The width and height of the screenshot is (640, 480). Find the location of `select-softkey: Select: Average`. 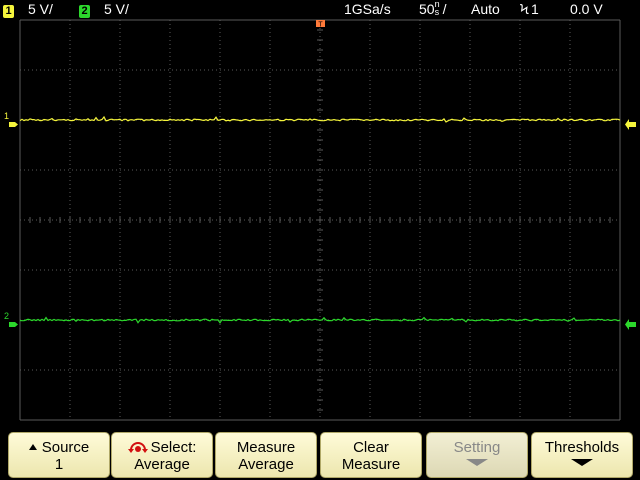

select-softkey: Select: Average is located at coordinates (162, 455).